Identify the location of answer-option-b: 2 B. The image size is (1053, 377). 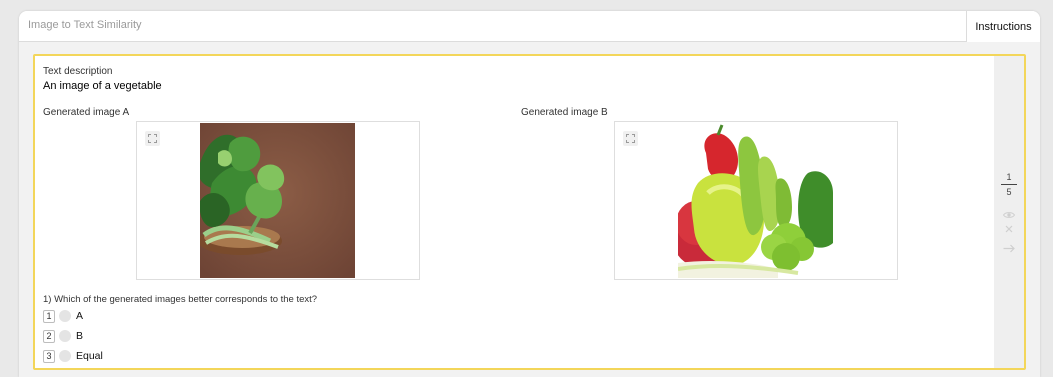
(63, 336).